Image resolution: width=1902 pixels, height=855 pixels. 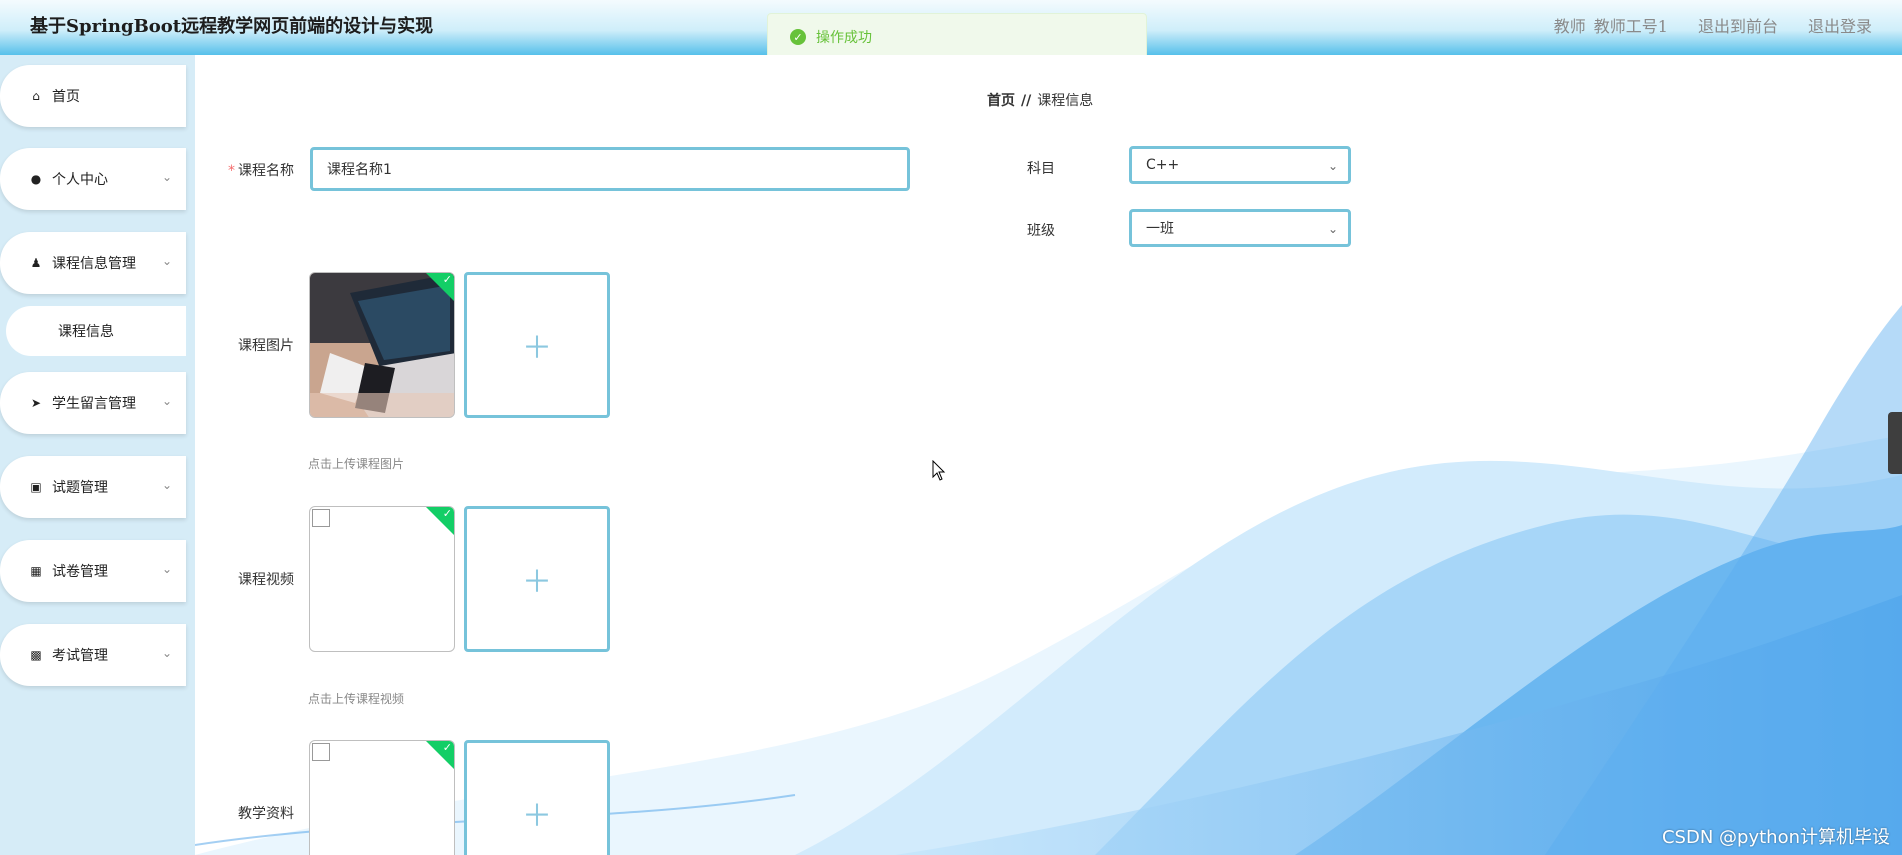 I want to click on success-toast: ✓ 操作成功, so click(x=957, y=37).